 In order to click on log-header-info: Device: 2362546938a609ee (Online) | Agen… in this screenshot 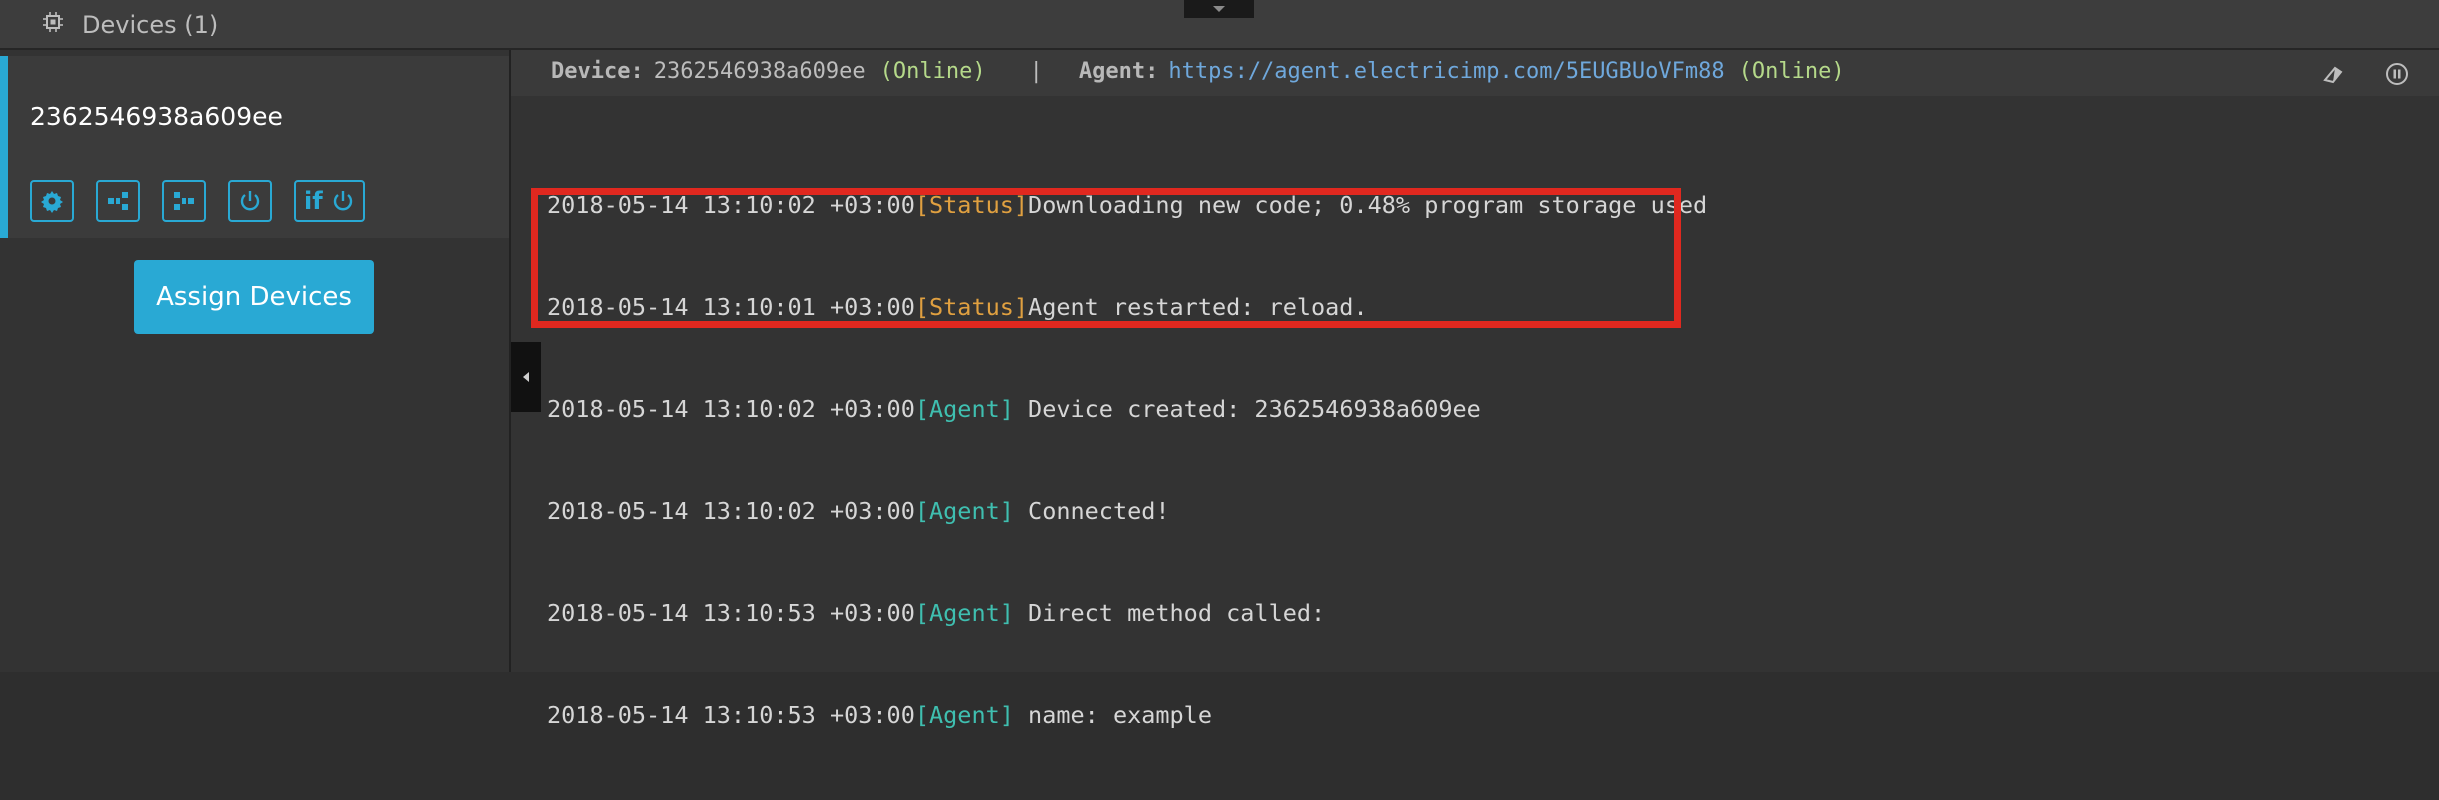, I will do `click(1198, 71)`.